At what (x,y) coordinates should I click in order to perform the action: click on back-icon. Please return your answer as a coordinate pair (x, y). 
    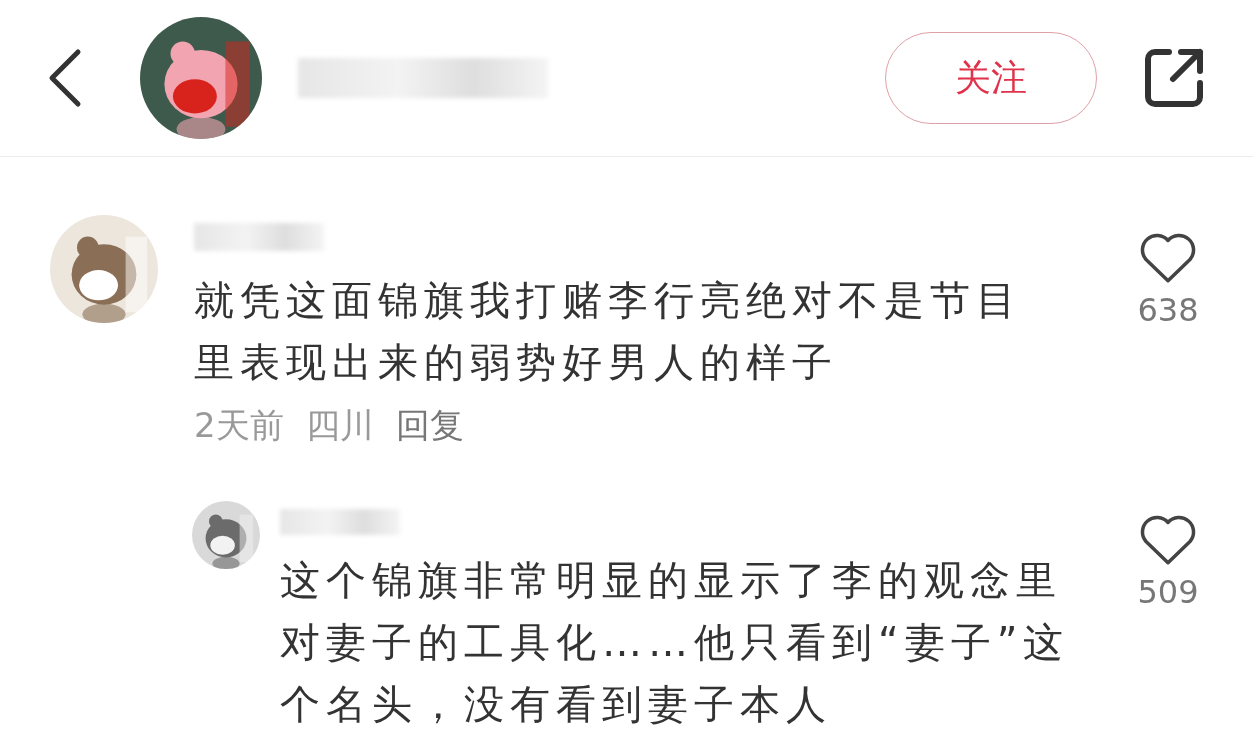
    Looking at the image, I should click on (65, 78).